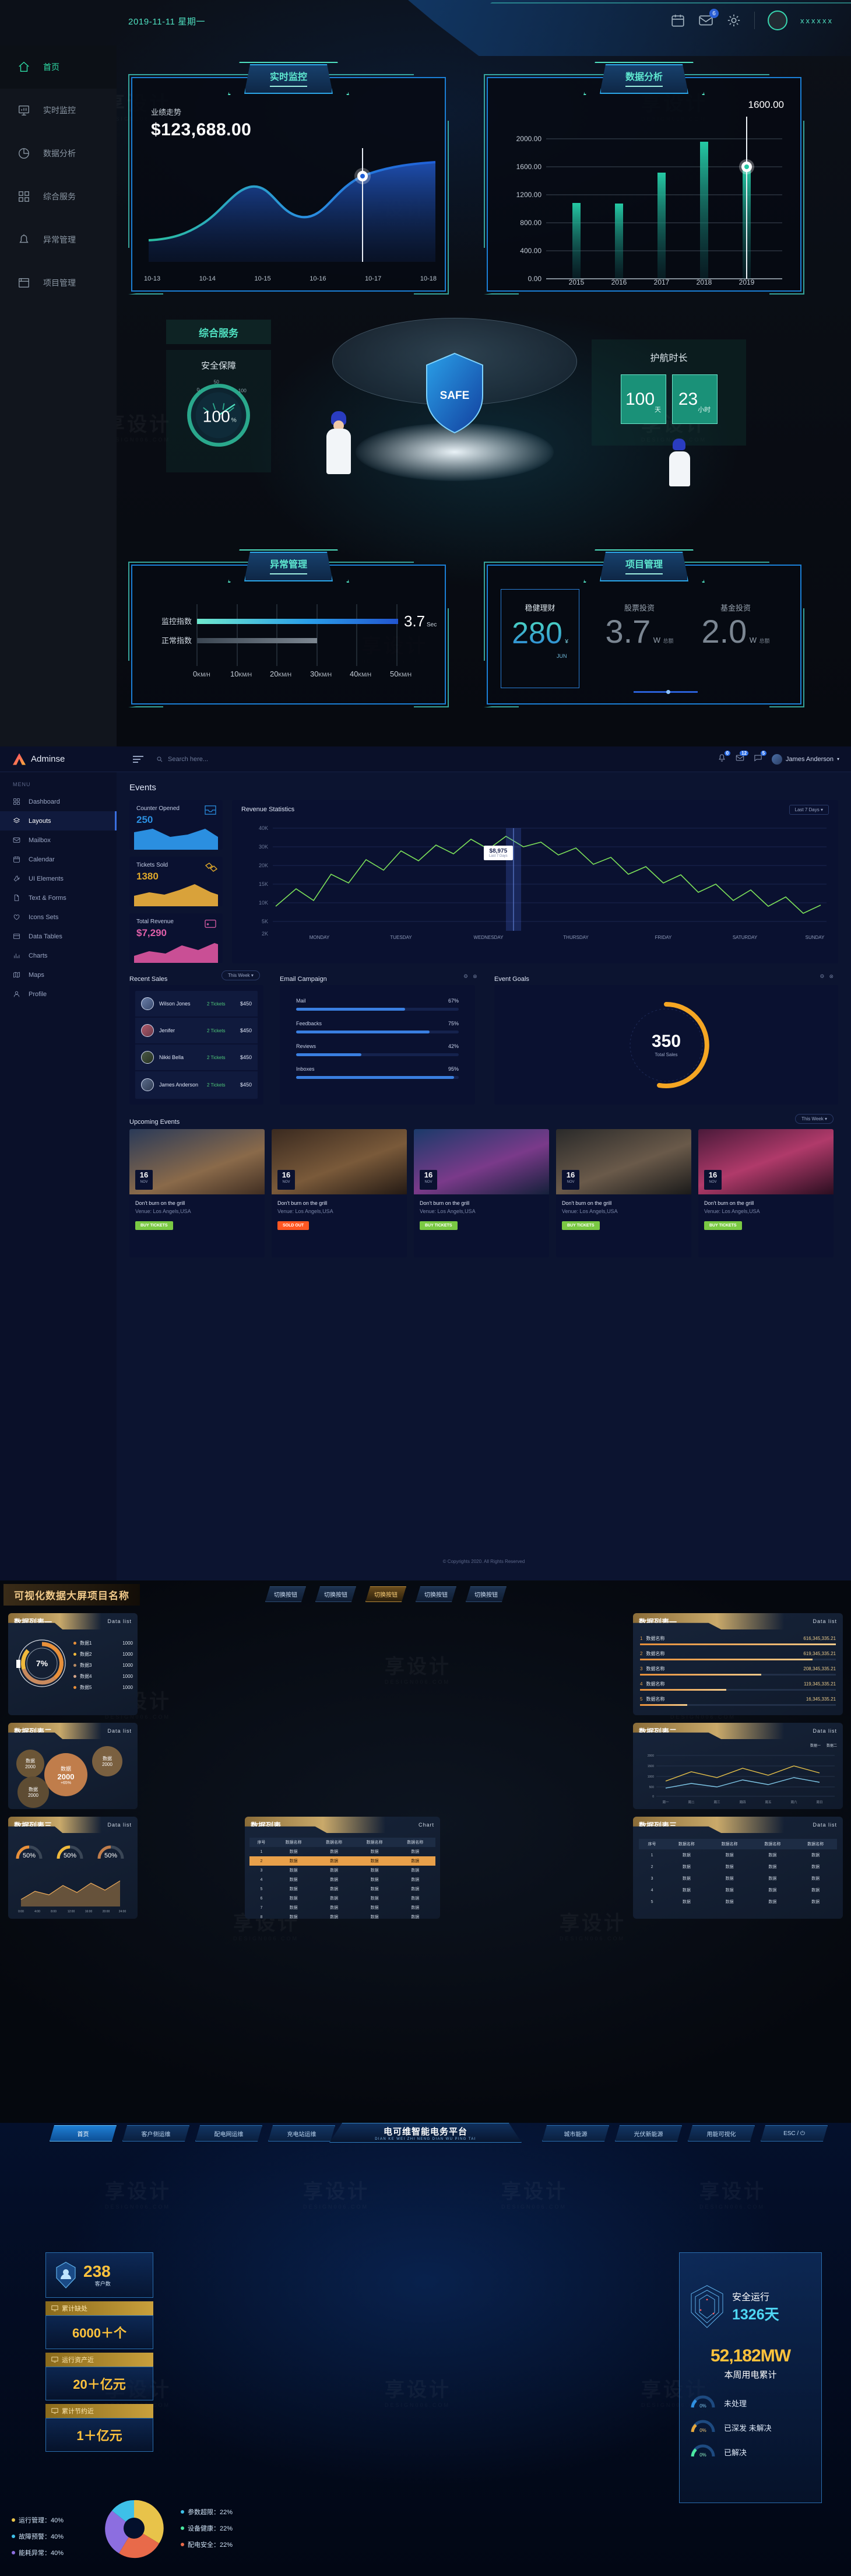 The image size is (851, 2576). What do you see at coordinates (207, 2512) in the screenshot?
I see `legend-row: 参数超限：22%` at bounding box center [207, 2512].